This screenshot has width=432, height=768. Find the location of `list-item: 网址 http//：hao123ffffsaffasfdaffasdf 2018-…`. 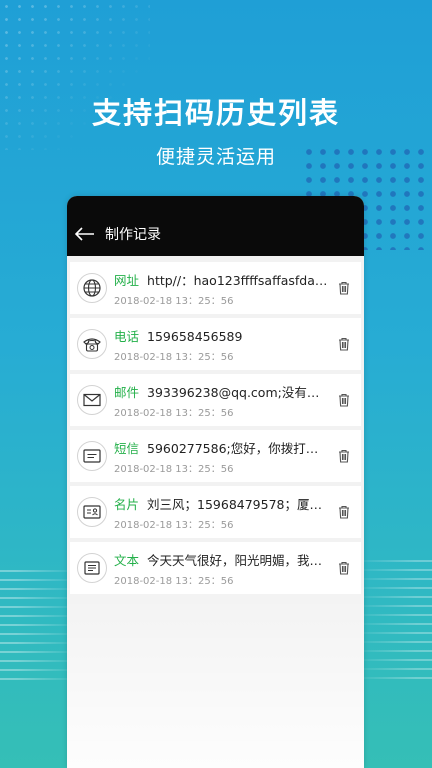

list-item: 网址 http//：hao123ffffsaffasfdaffasdf 2018-… is located at coordinates (215, 288).